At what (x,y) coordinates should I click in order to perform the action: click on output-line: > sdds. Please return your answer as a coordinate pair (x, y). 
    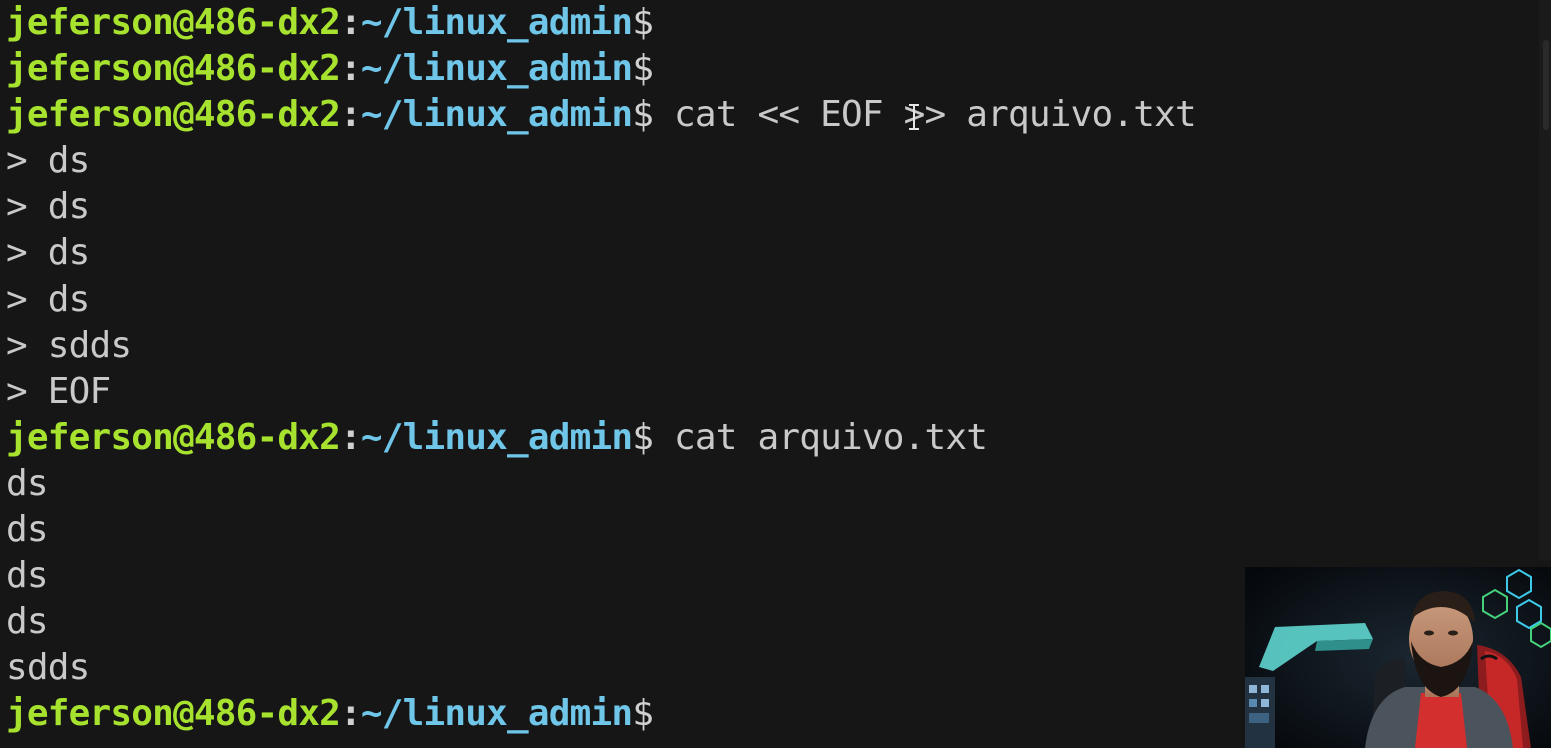
    Looking at the image, I should click on (69, 345).